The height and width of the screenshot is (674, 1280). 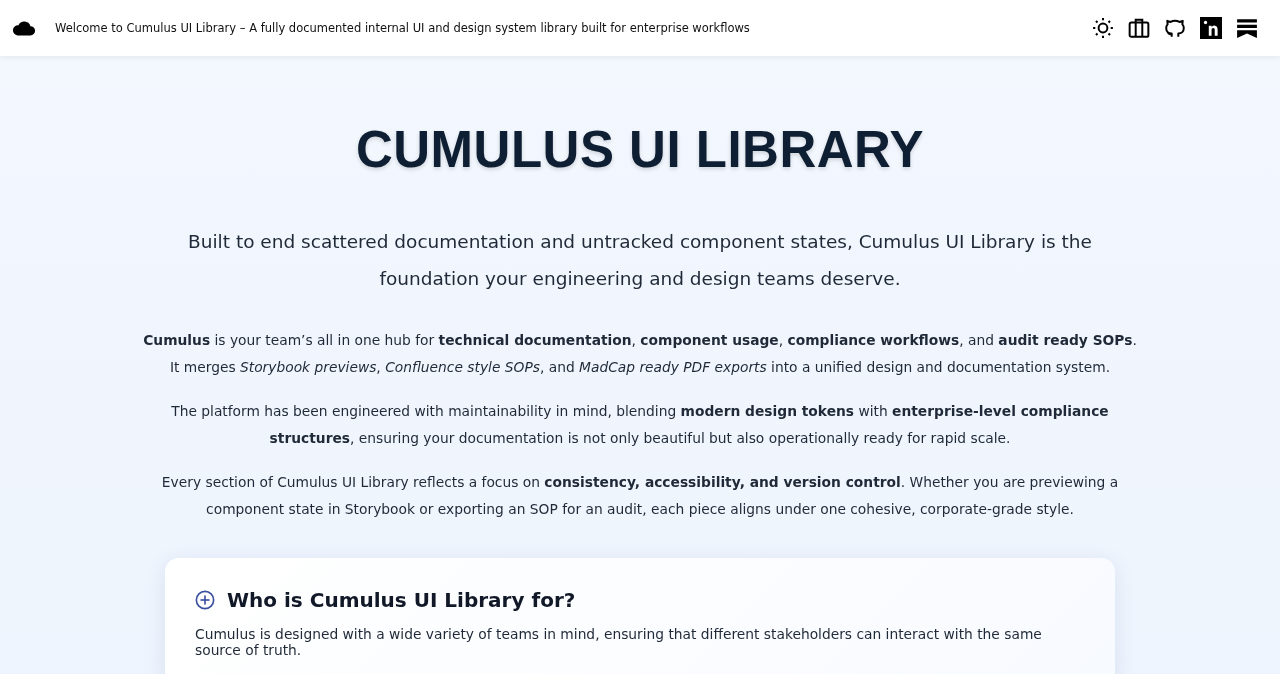 I want to click on plus-circle-icon, so click(x=205, y=600).